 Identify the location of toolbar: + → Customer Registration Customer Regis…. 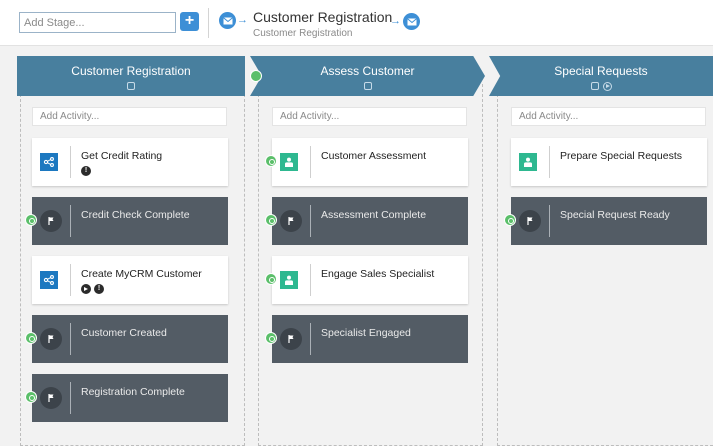
(356, 23).